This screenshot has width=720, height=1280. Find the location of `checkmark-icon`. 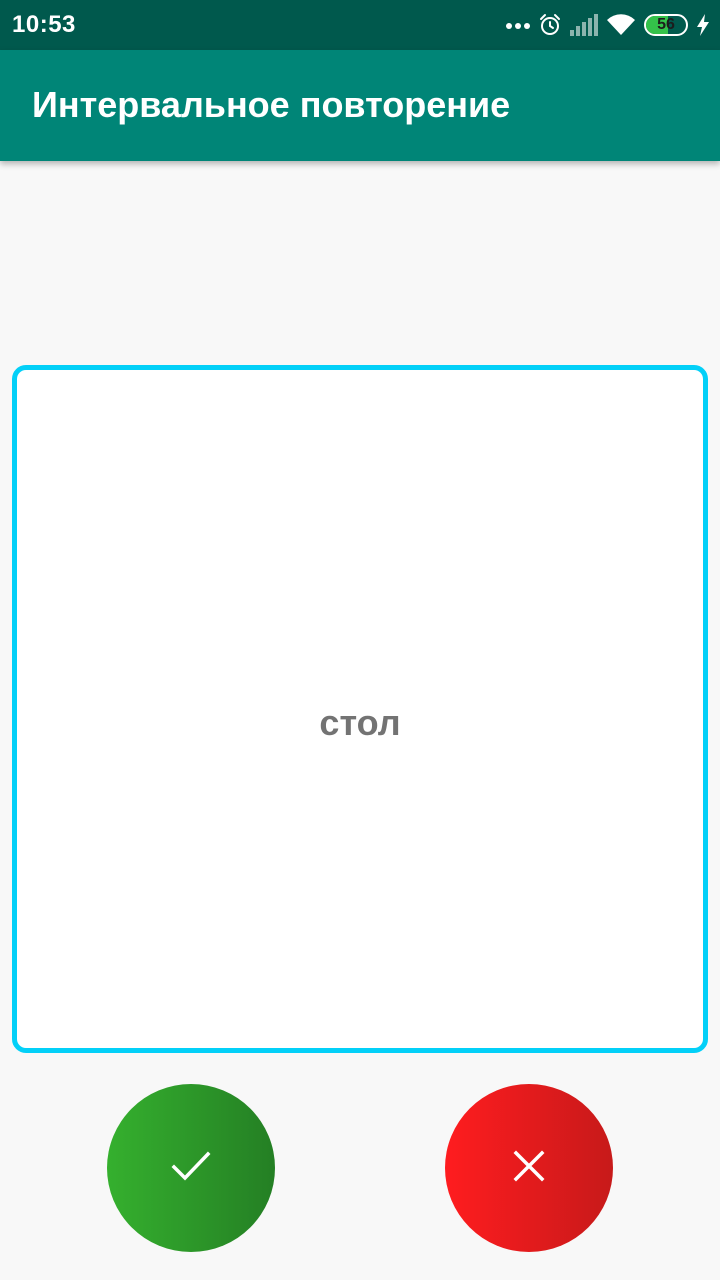

checkmark-icon is located at coordinates (191, 1168).